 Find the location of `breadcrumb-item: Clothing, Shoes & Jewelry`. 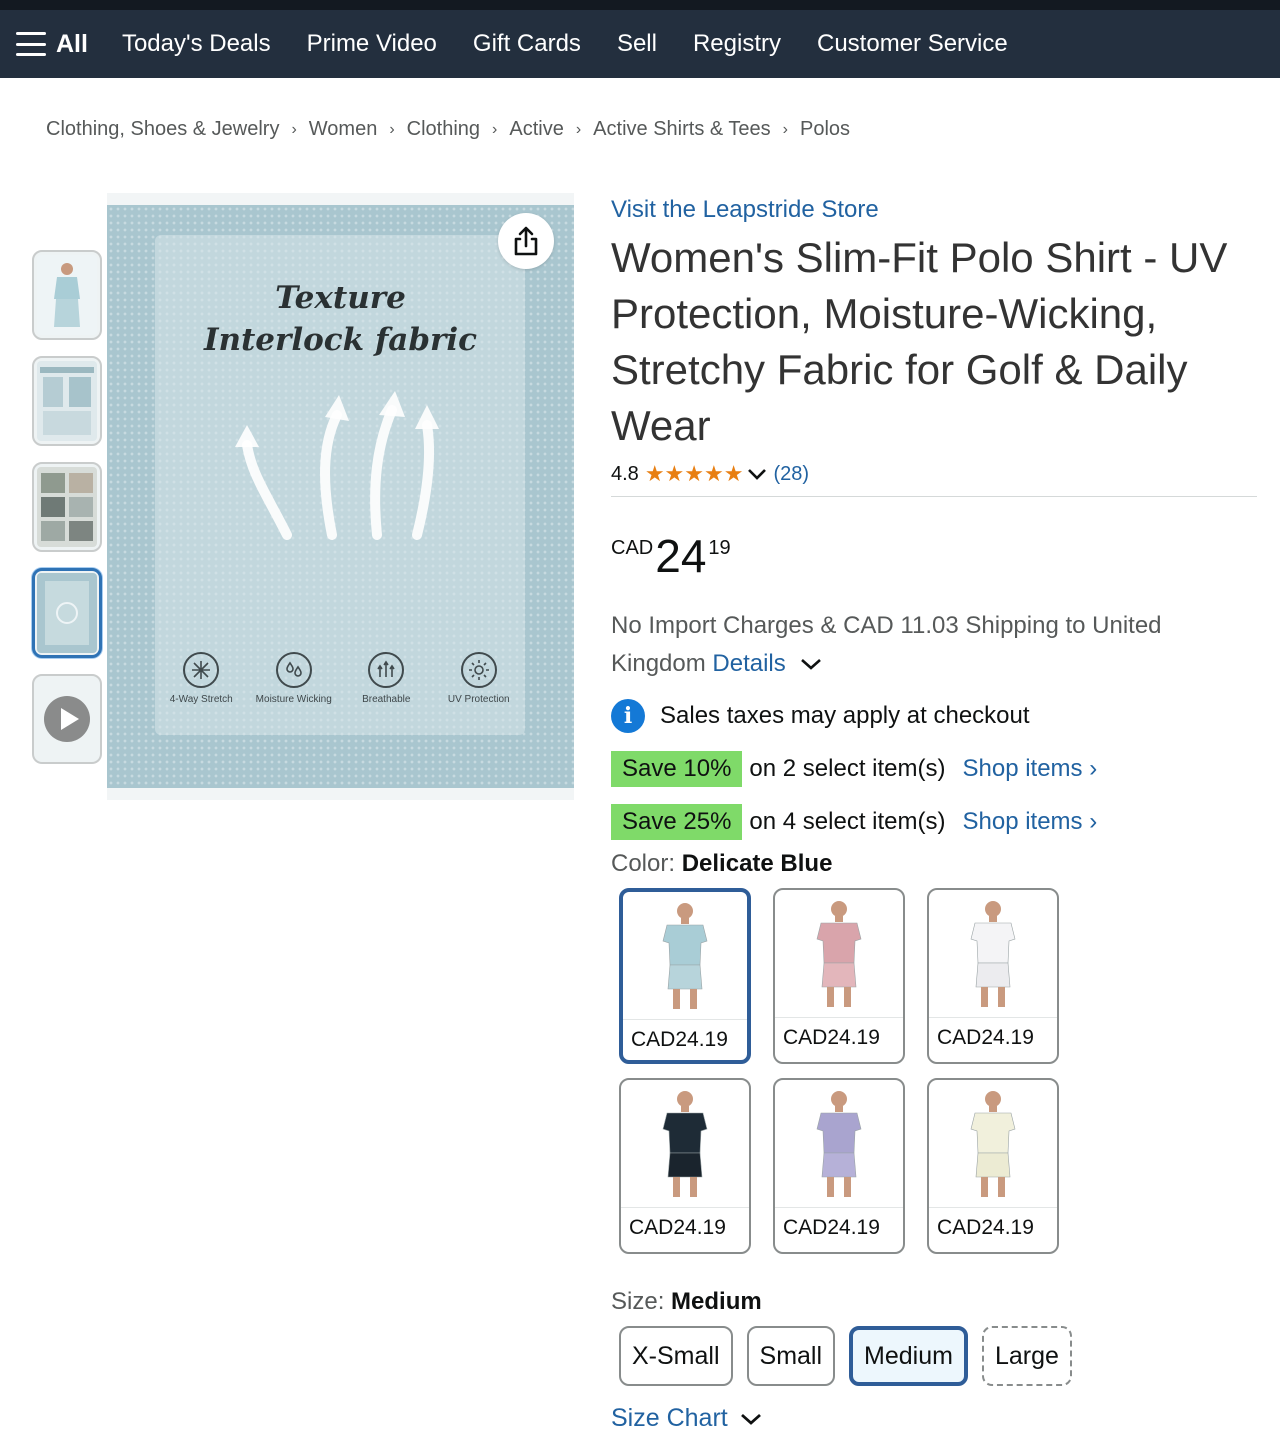

breadcrumb-item: Clothing, Shoes & Jewelry is located at coordinates (162, 129).